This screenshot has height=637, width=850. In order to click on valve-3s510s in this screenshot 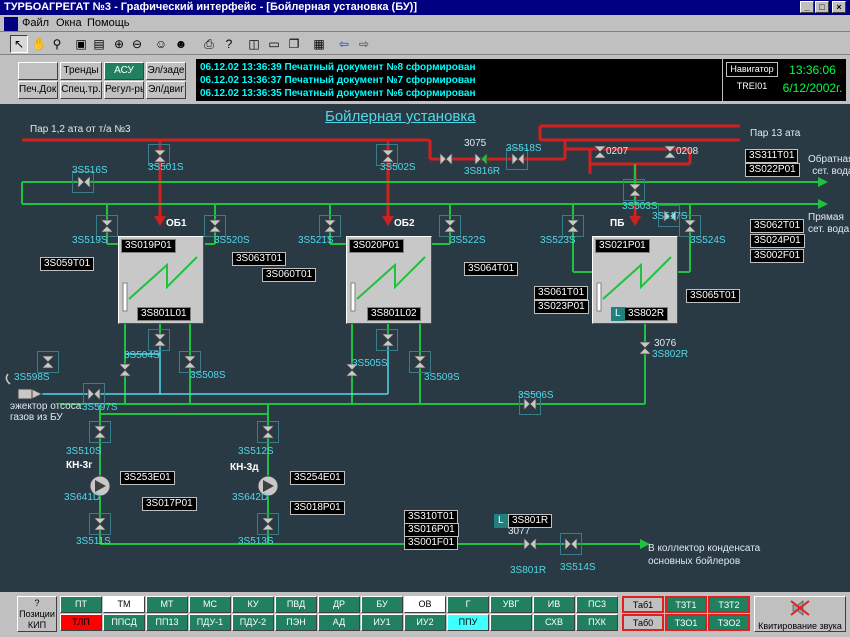, I will do `click(100, 432)`.